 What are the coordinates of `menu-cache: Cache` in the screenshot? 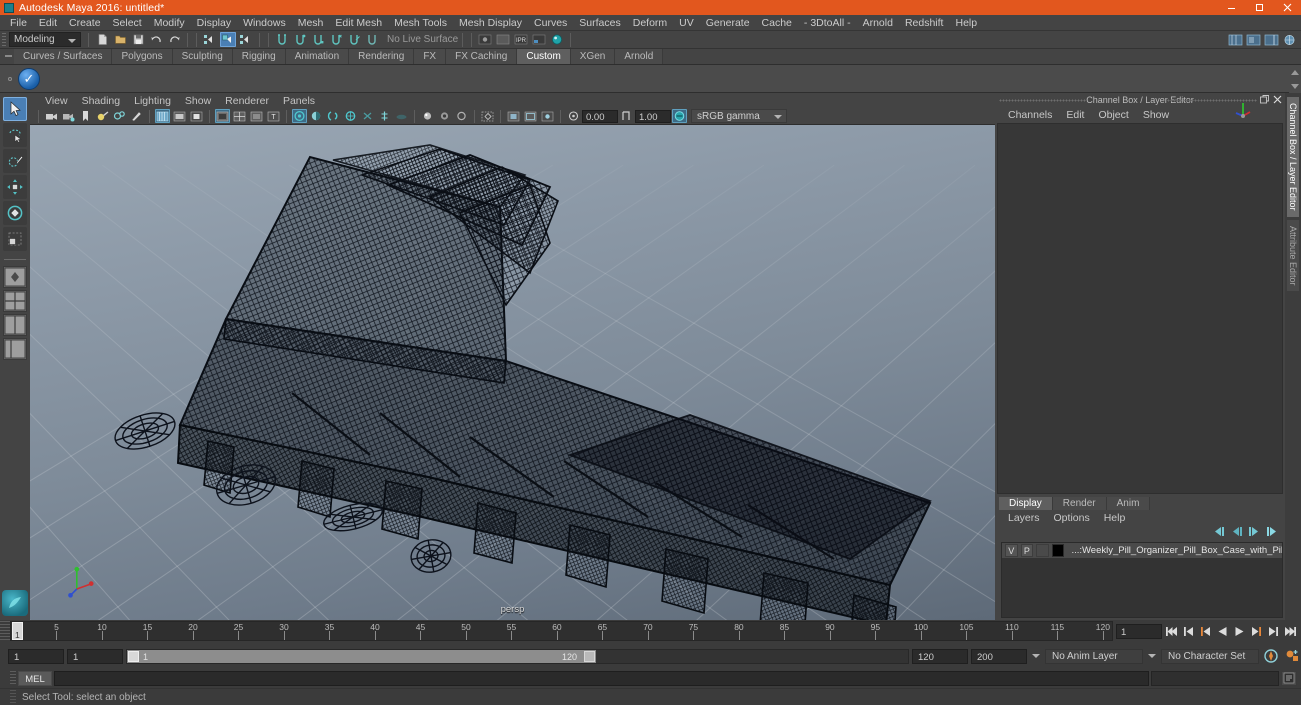 It's located at (777, 23).